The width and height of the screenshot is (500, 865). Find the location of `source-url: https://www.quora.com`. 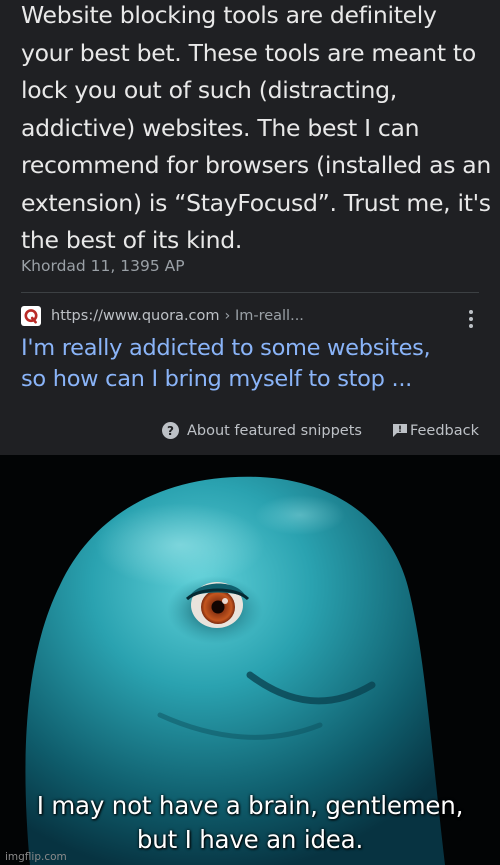

source-url: https://www.quora.com is located at coordinates (135, 316).